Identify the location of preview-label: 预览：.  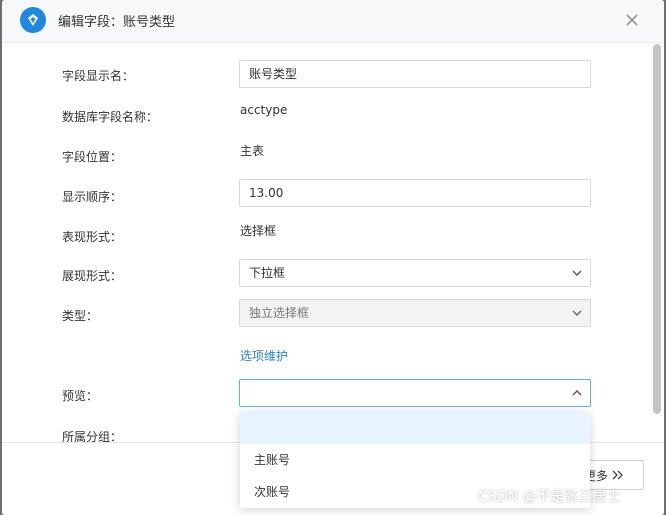
(80, 396).